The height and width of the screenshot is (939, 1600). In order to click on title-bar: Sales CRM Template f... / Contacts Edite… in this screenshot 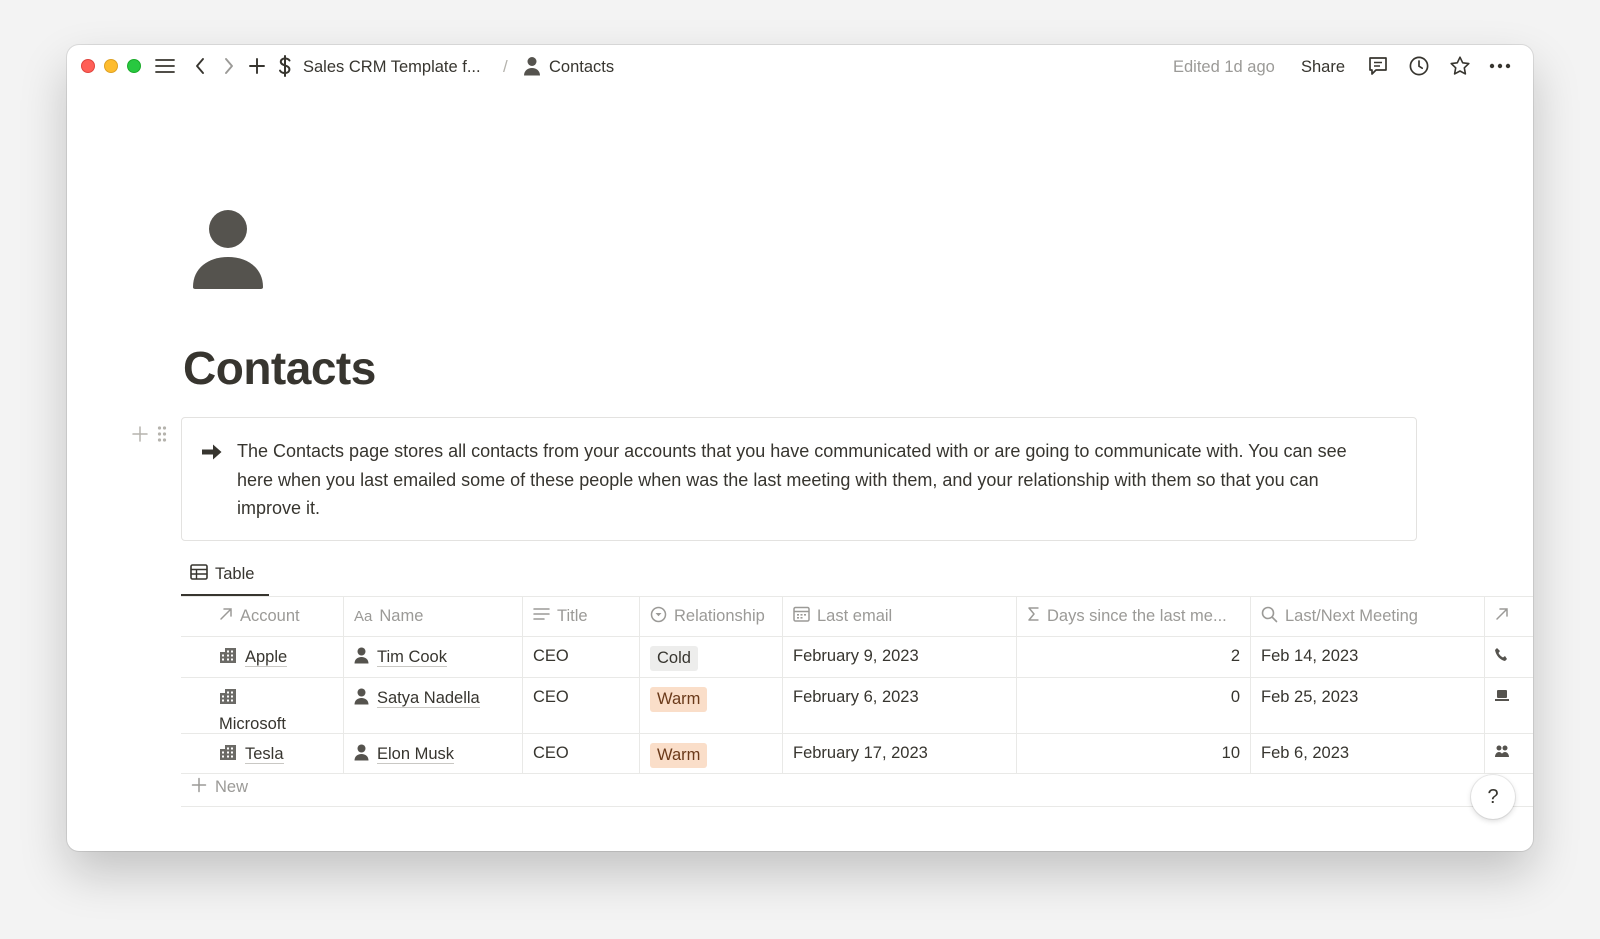, I will do `click(800, 68)`.